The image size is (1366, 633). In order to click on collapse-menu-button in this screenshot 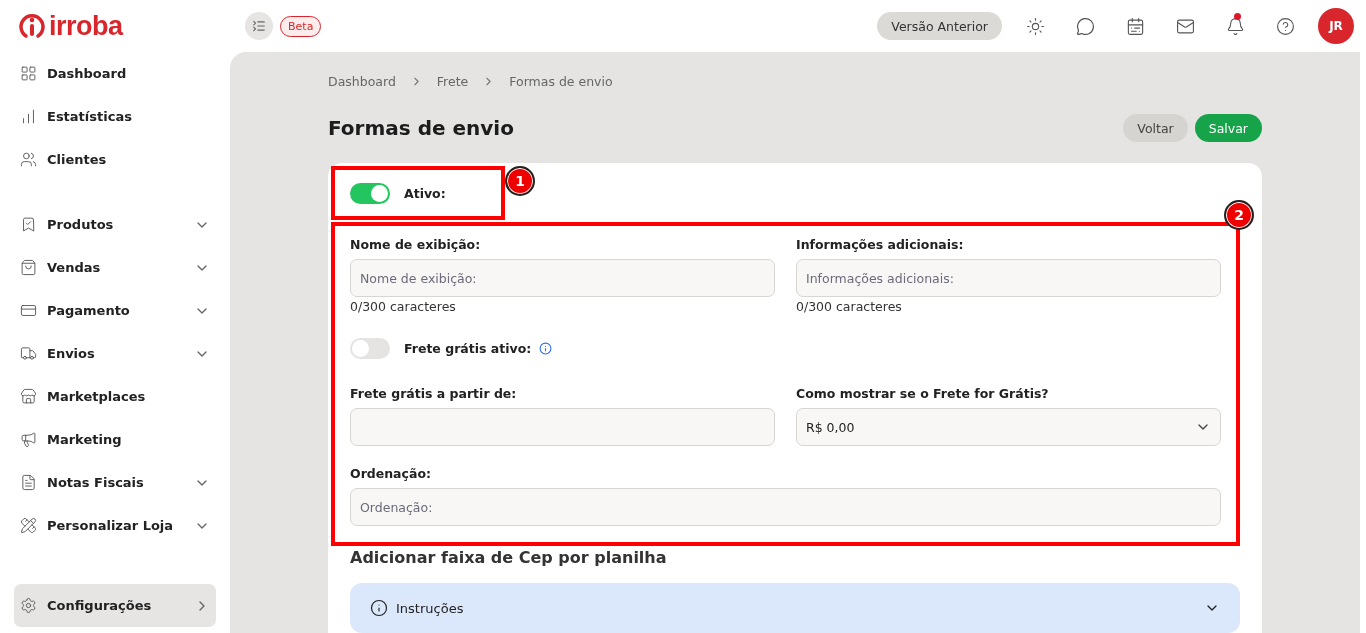, I will do `click(259, 26)`.